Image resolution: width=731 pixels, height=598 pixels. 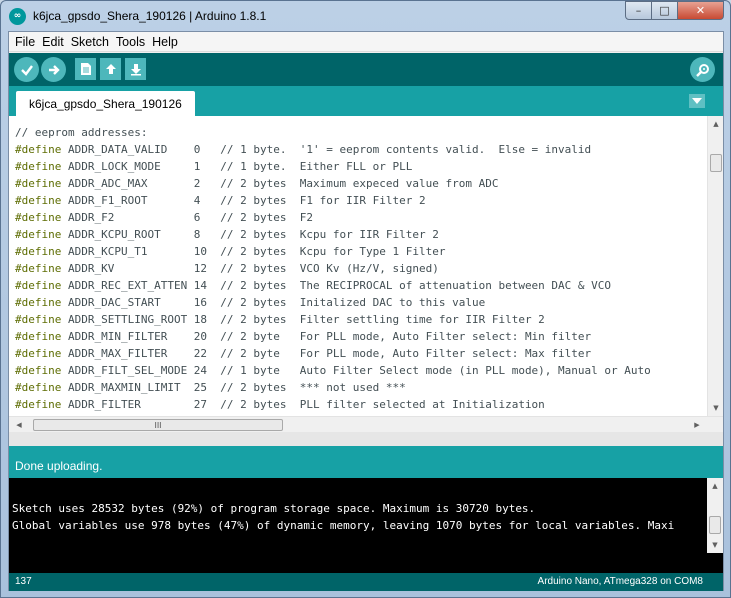 I want to click on chevron-down-icon, so click(x=697, y=101).